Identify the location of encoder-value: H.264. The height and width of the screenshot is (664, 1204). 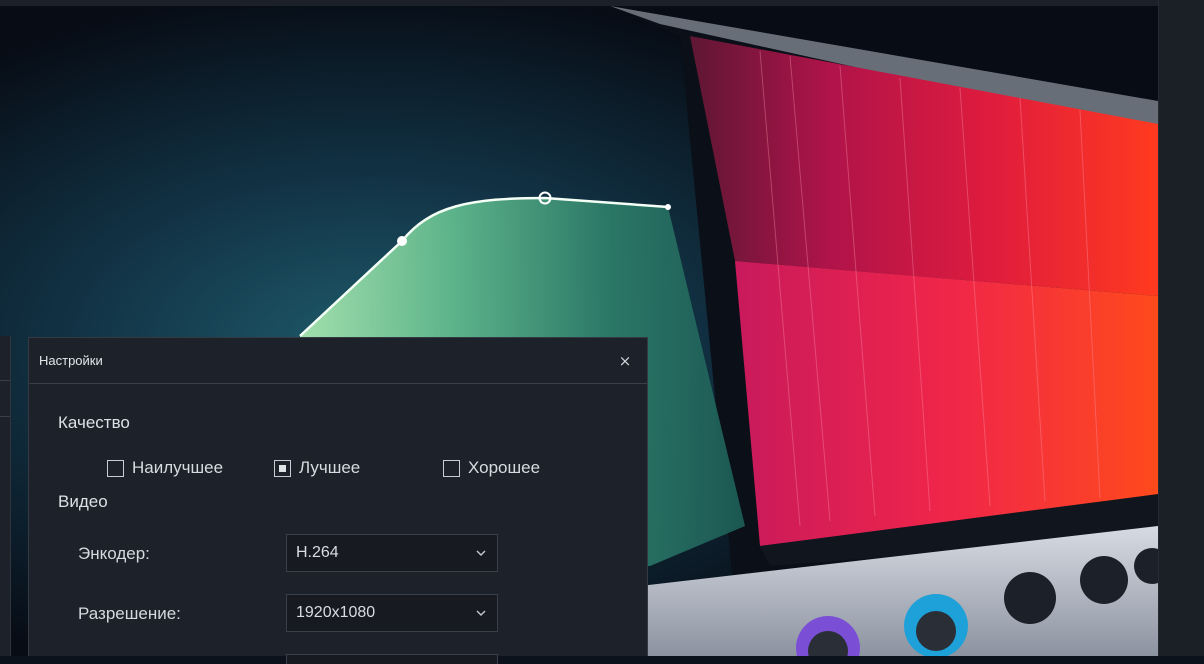
(317, 552).